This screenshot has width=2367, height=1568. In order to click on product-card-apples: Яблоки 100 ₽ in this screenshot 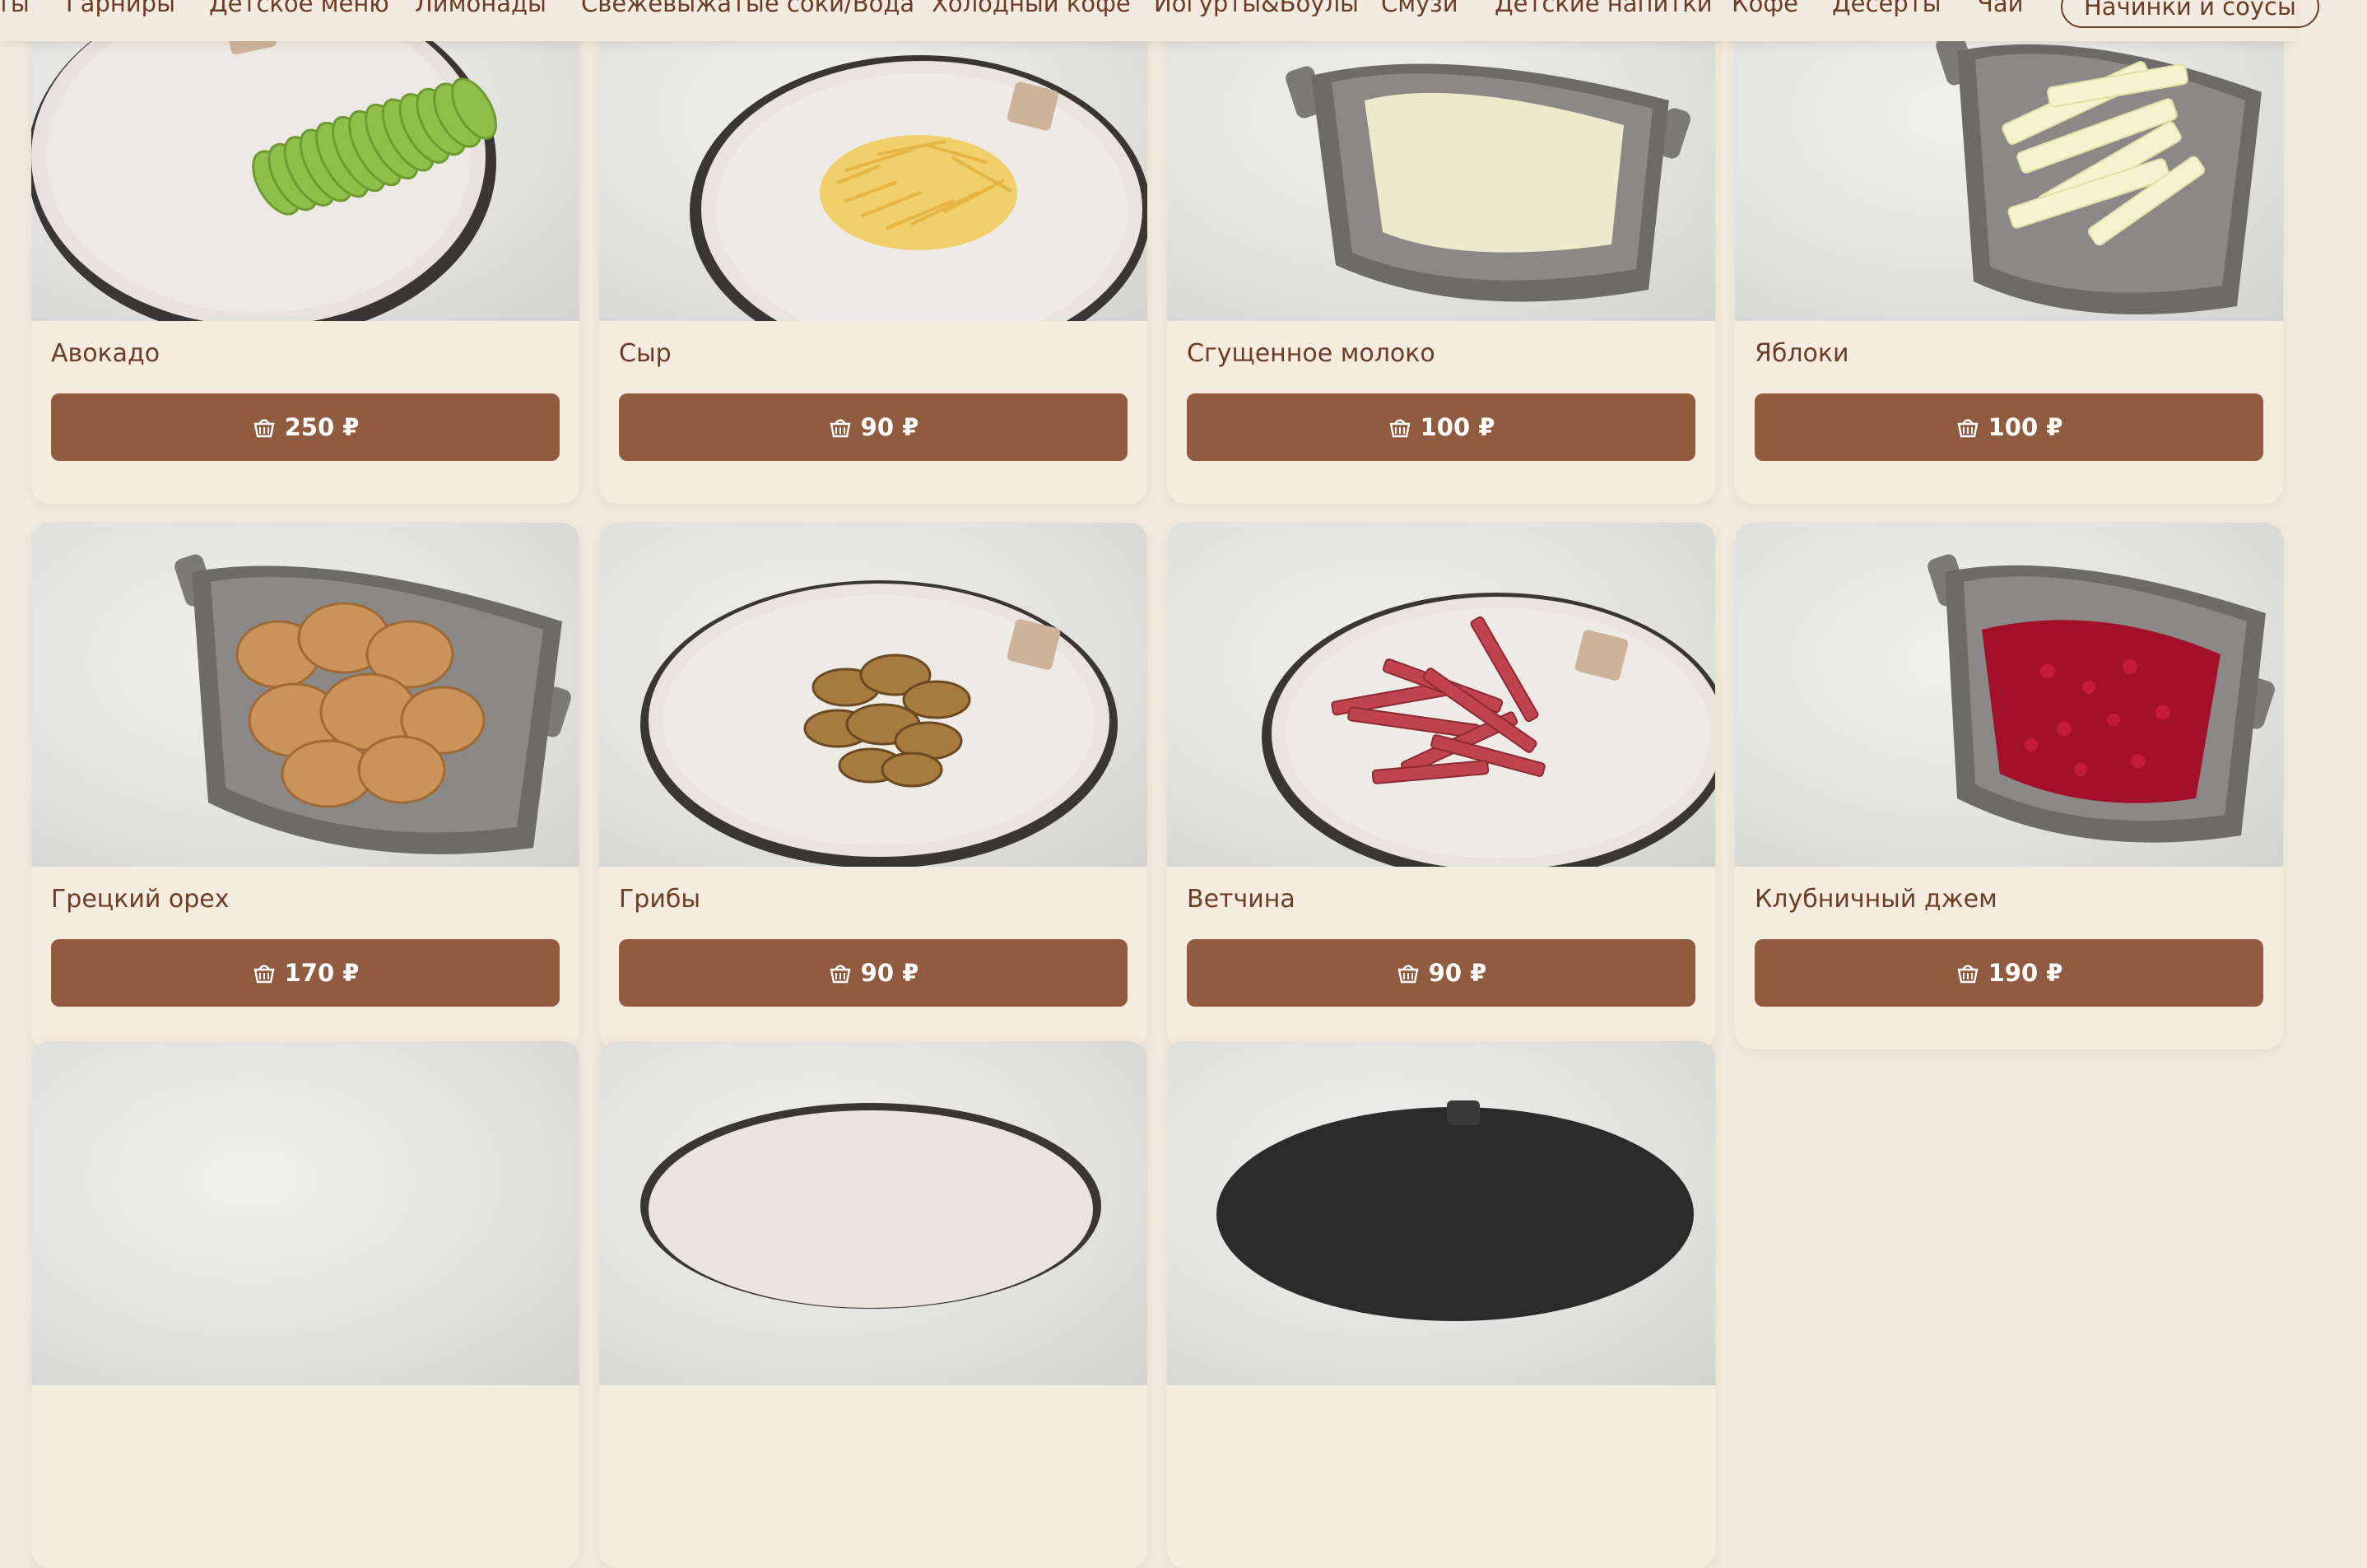, I will do `click(2009, 252)`.